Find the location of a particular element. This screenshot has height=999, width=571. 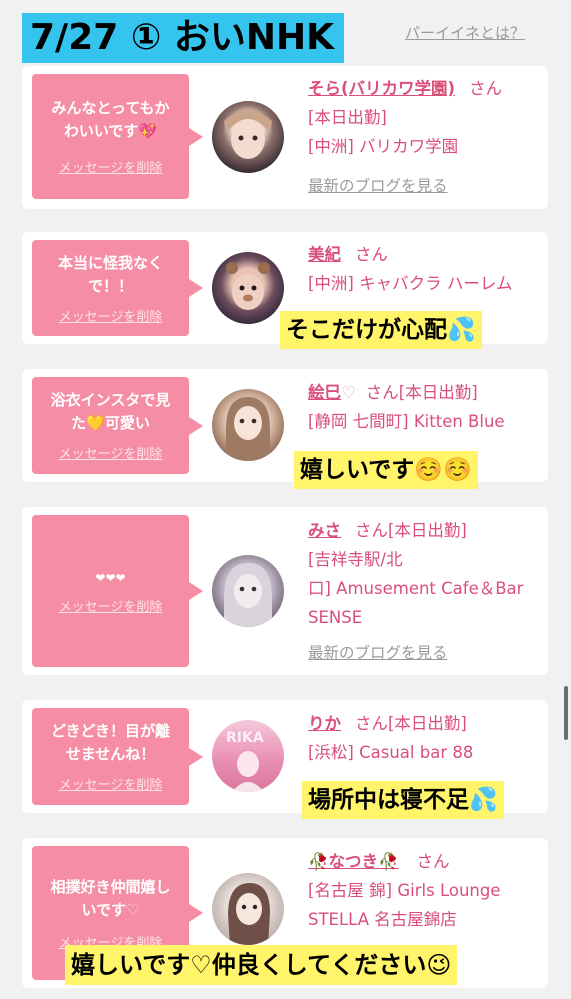

message-text: 浴衣インスタで見 た💛可愛い is located at coordinates (110, 411).